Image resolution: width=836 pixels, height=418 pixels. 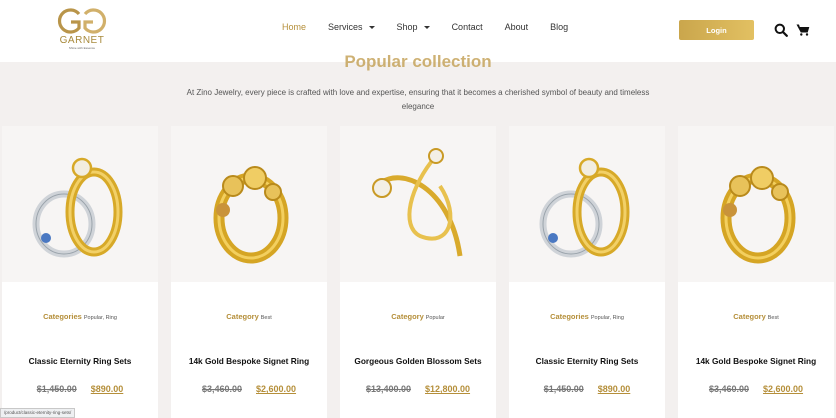 What do you see at coordinates (716, 30) in the screenshot?
I see `login-button: Login` at bounding box center [716, 30].